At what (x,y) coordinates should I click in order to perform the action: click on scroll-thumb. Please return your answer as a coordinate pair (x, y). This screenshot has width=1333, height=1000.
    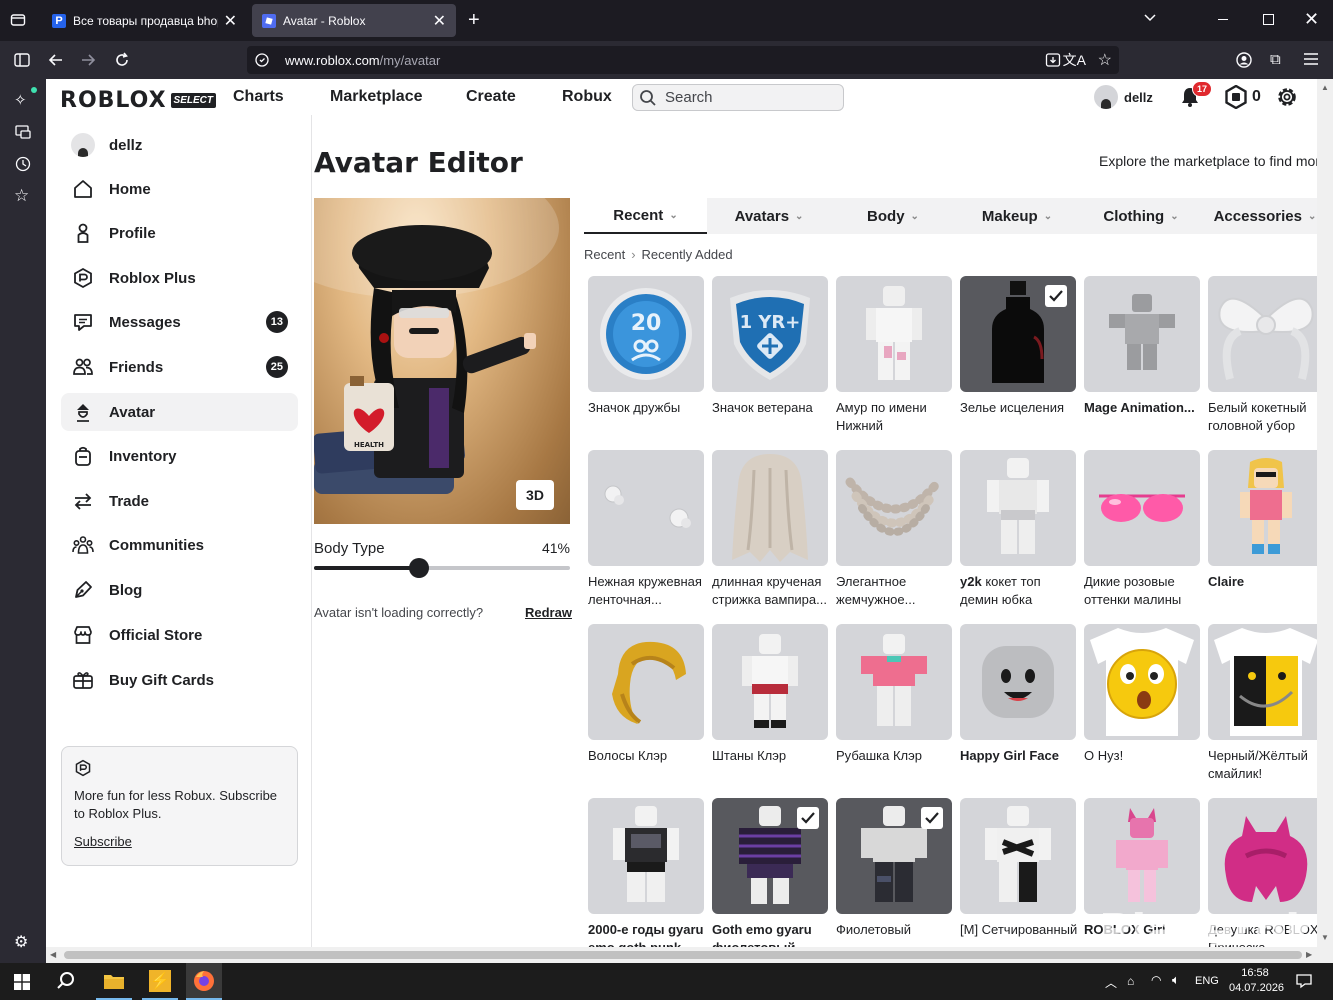
    Looking at the image, I should click on (683, 955).